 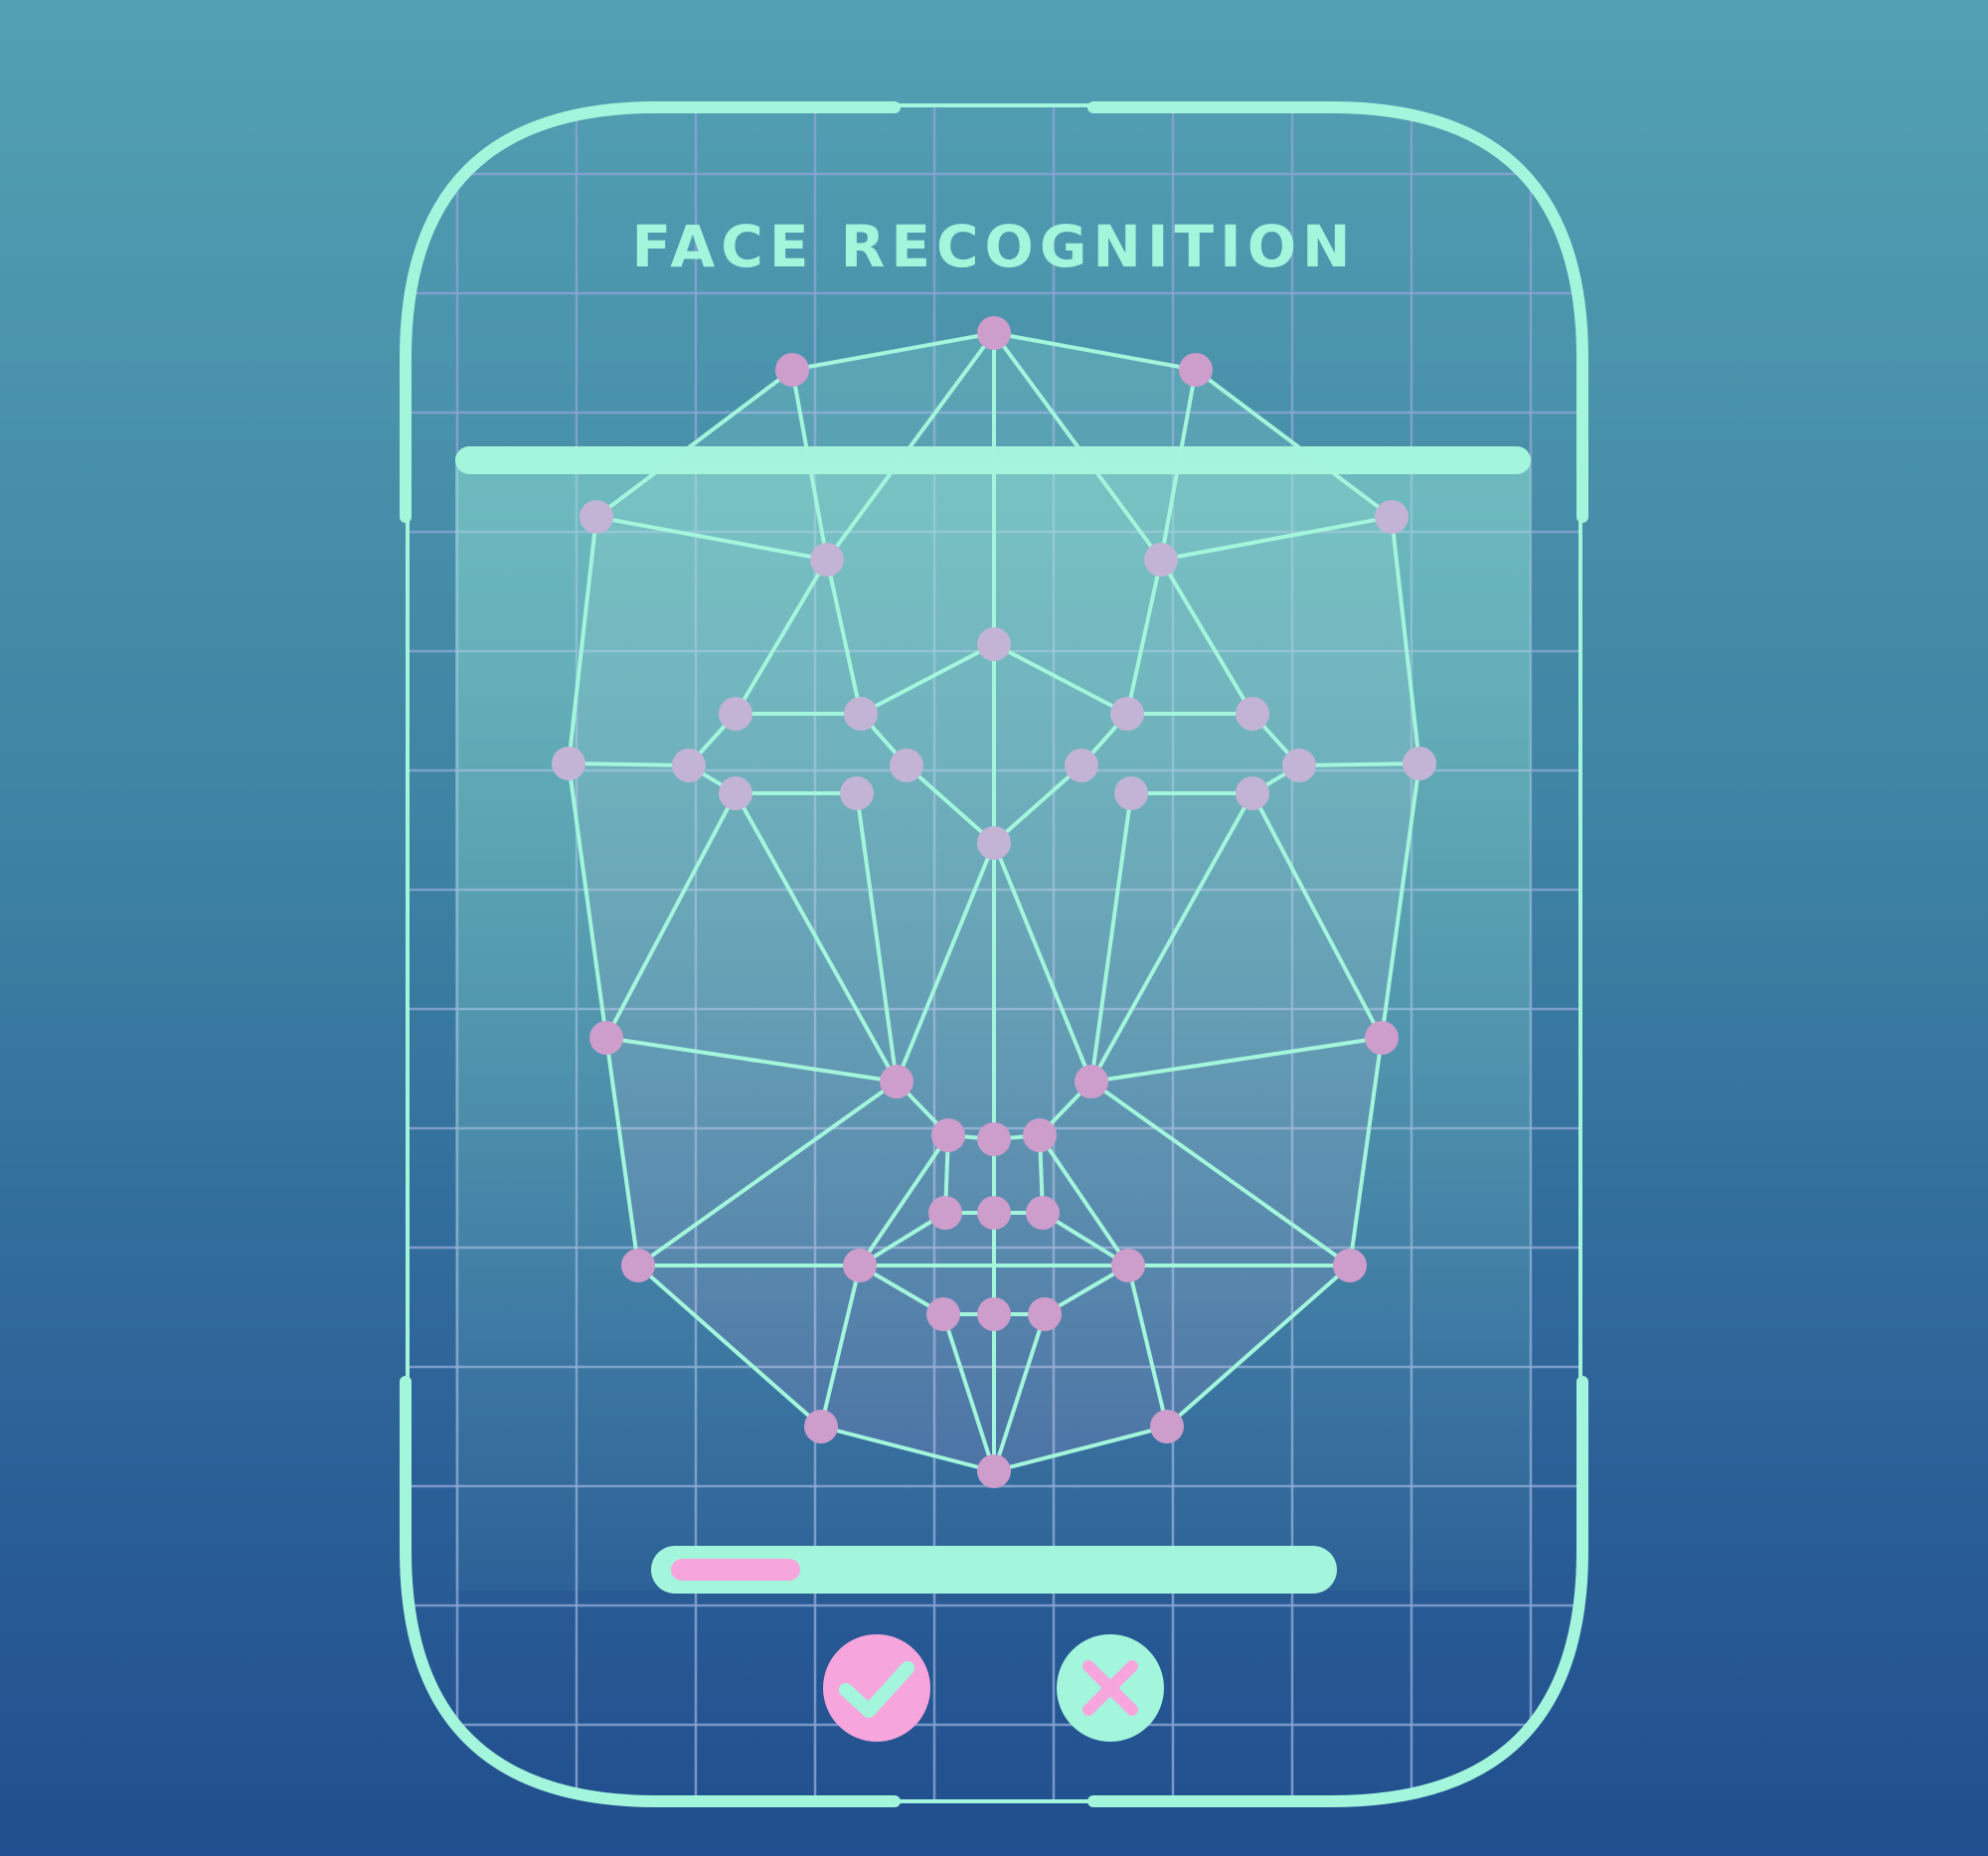 I want to click on progress-fill, so click(x=735, y=1570).